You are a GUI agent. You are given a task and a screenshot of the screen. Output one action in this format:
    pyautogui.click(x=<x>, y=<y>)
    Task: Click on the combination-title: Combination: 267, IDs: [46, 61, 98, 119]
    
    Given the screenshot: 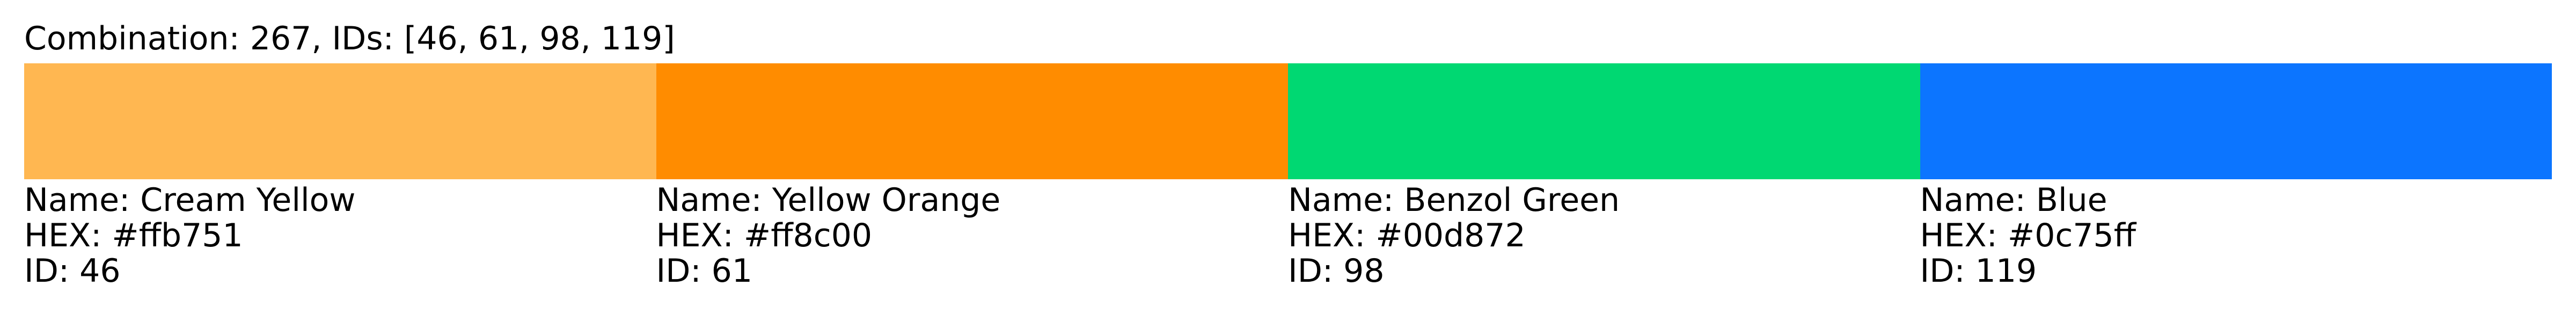 What is the action you would take?
    pyautogui.click(x=349, y=38)
    